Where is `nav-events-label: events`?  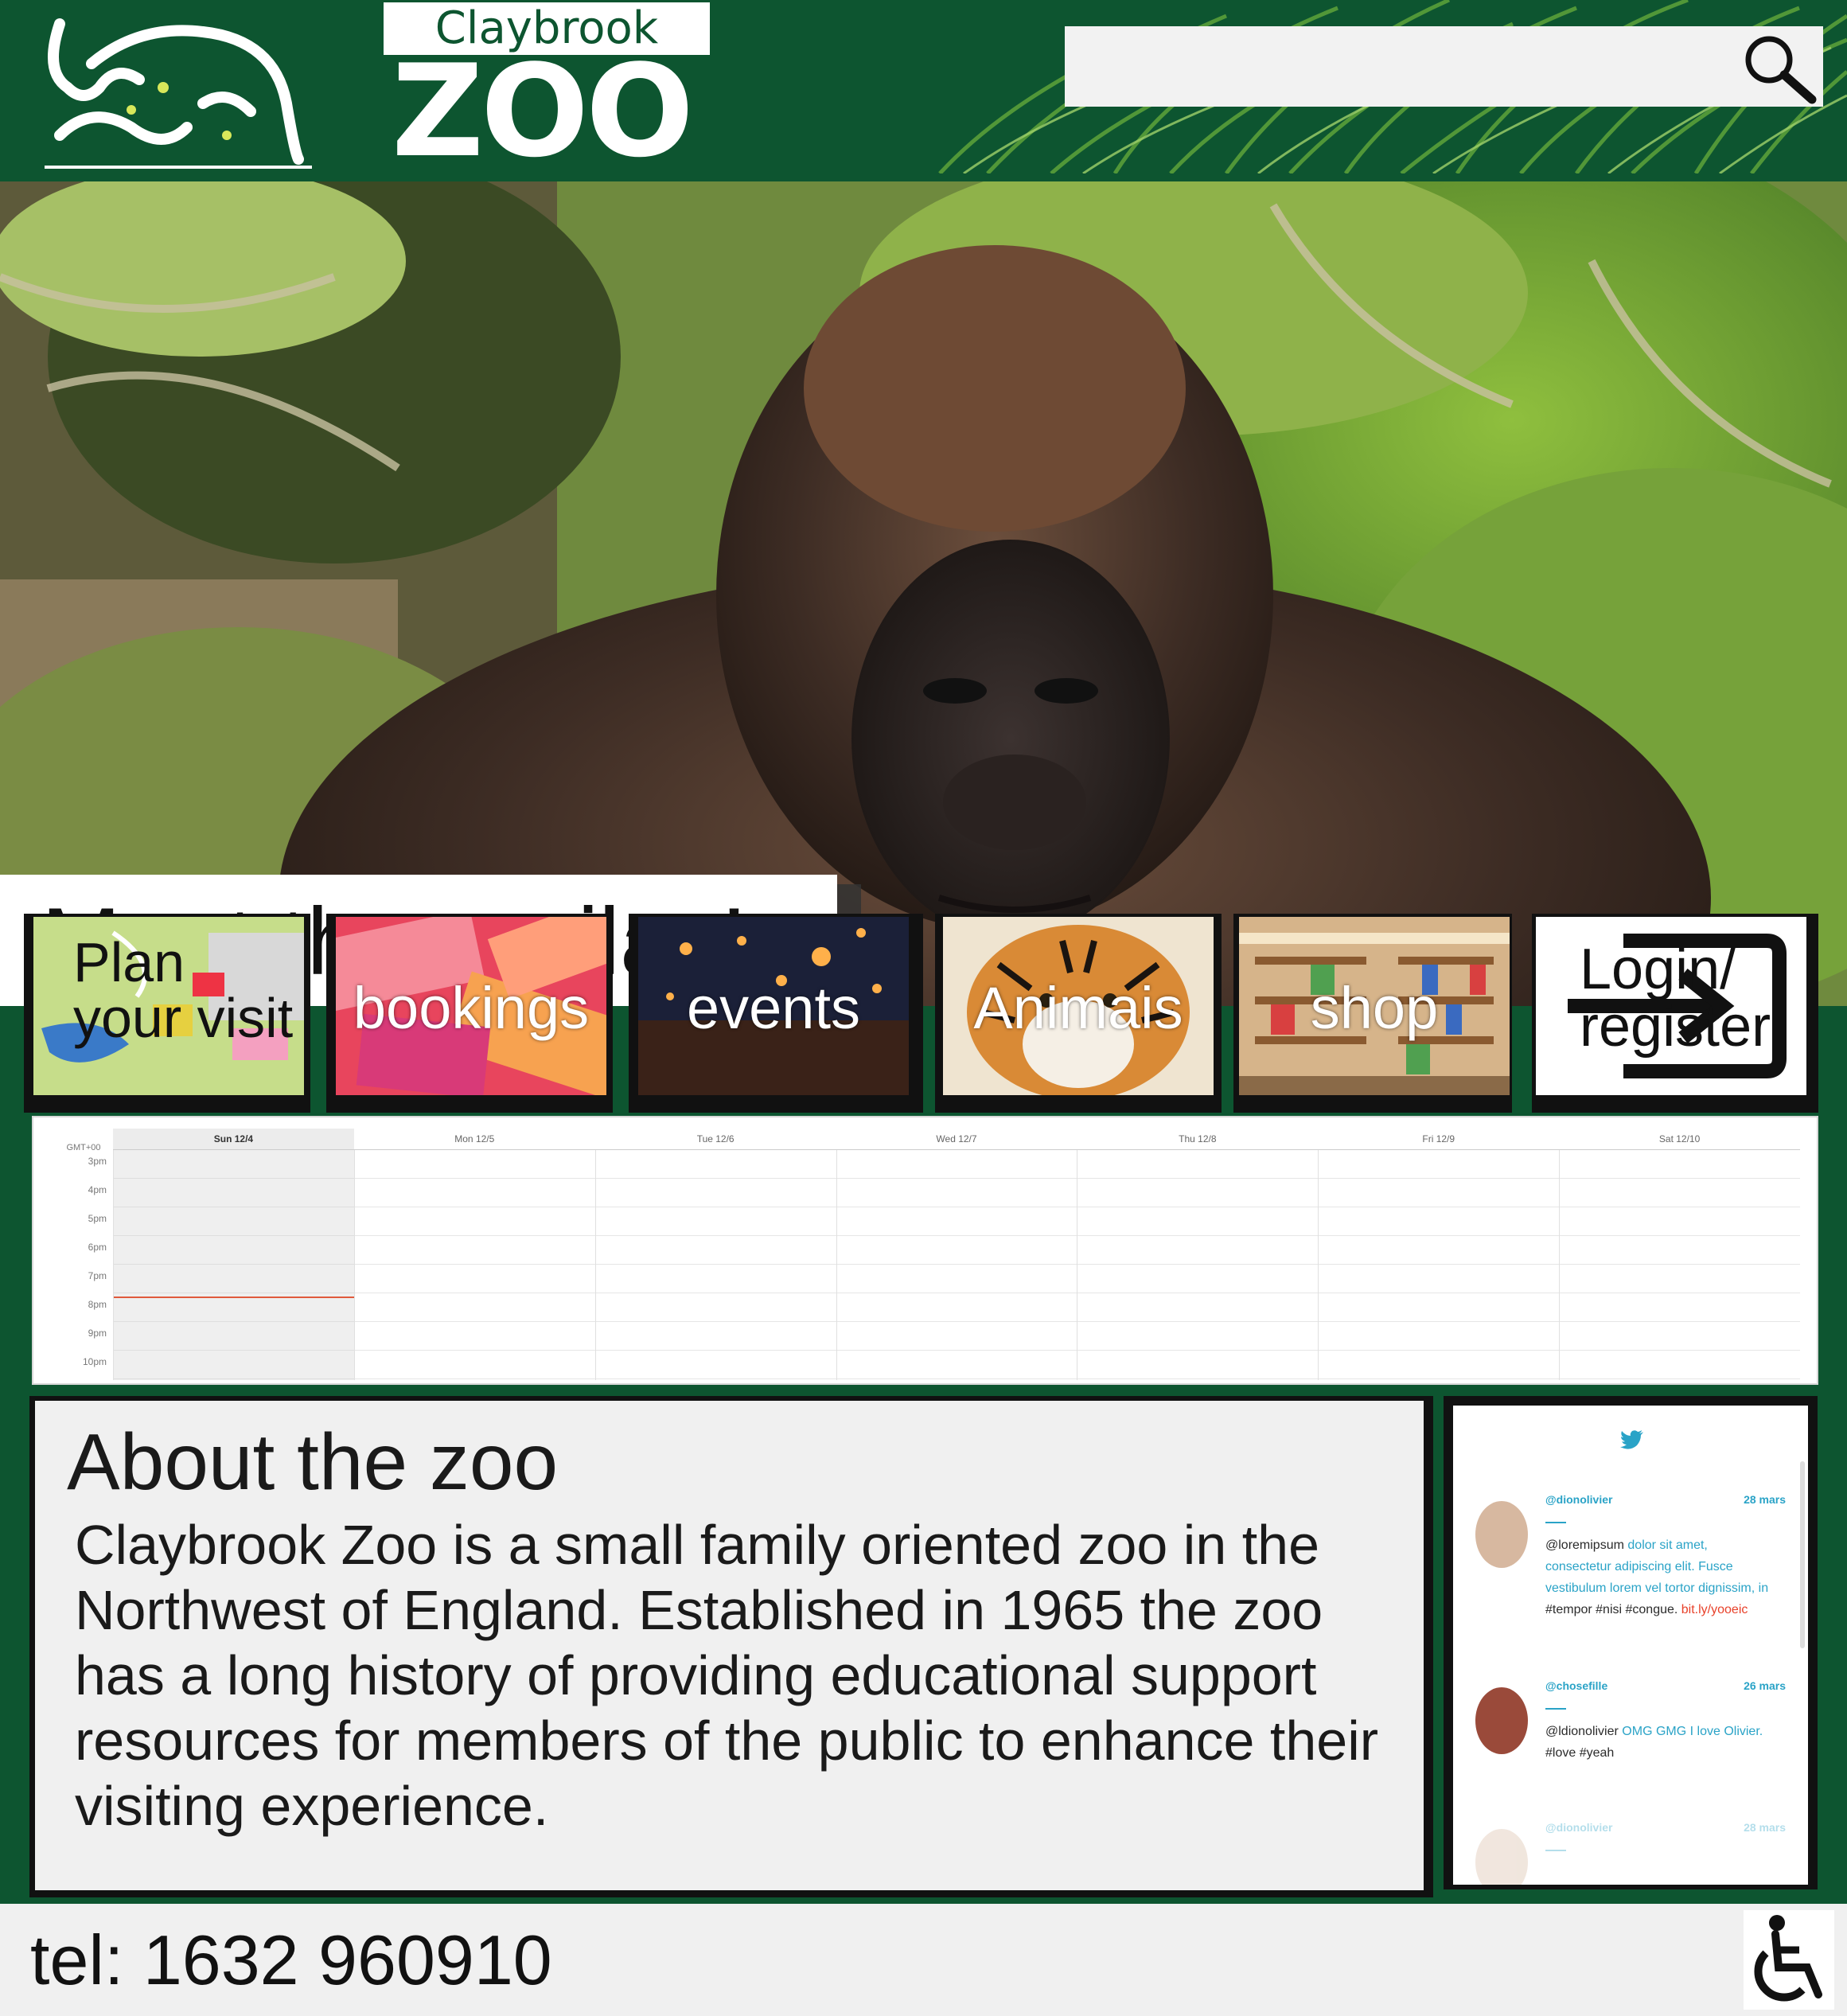 nav-events-label: events is located at coordinates (774, 1008).